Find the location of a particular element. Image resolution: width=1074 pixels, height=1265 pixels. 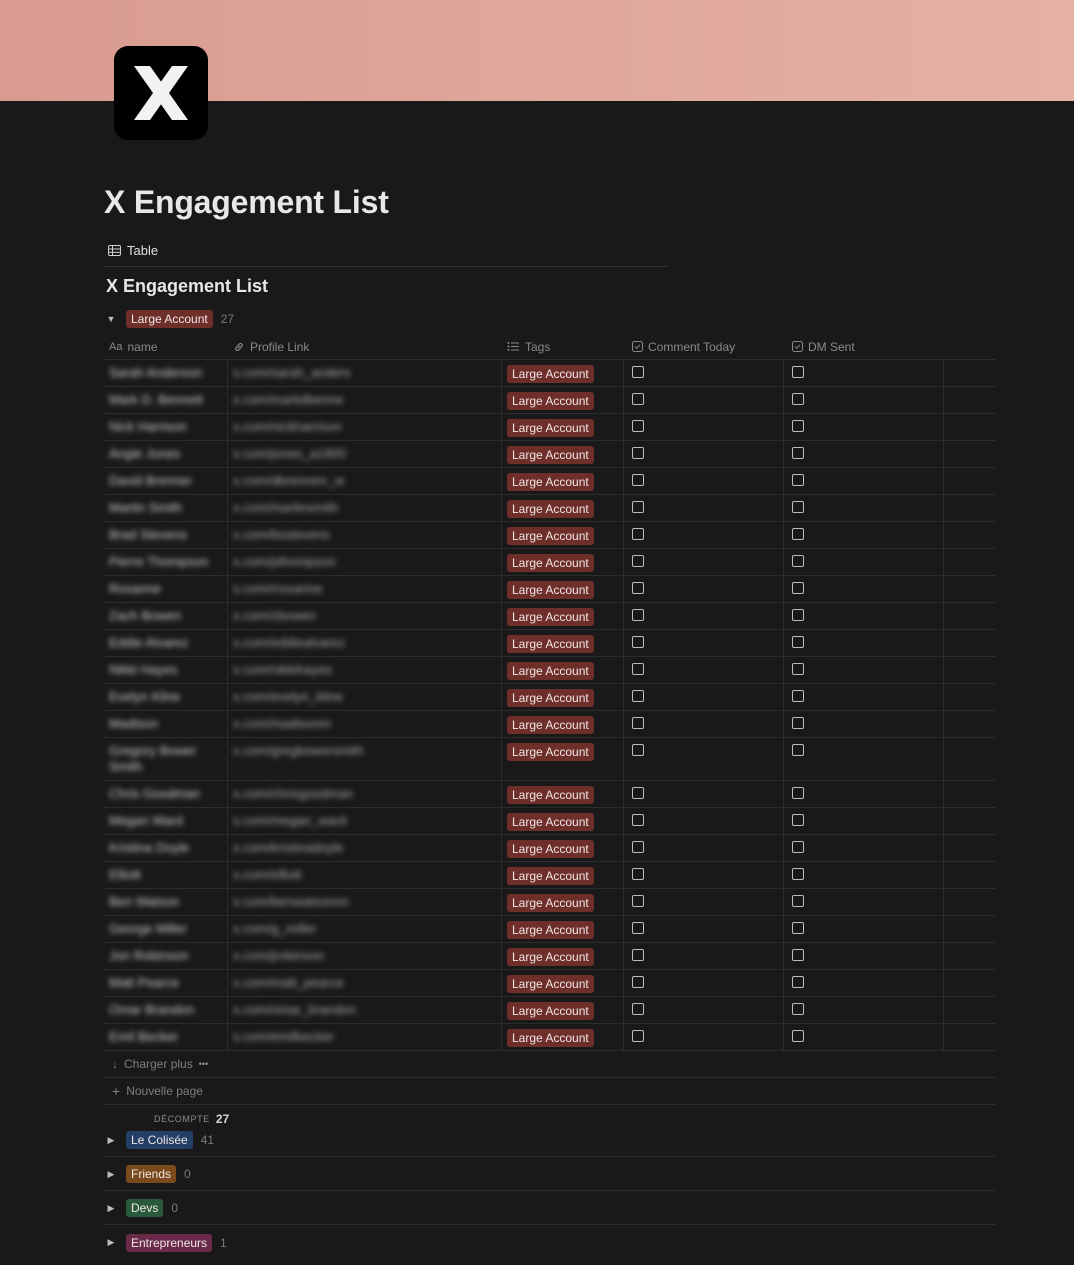

row-profile-link: x.com/markdbenne is located at coordinates (288, 399).